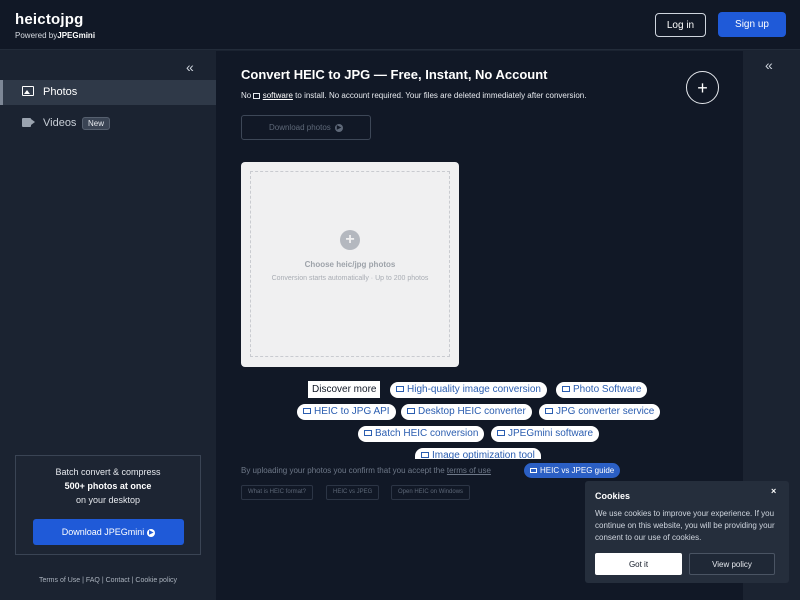 This screenshot has width=800, height=600. I want to click on discover-pill: HEIC to JPG API, so click(346, 412).